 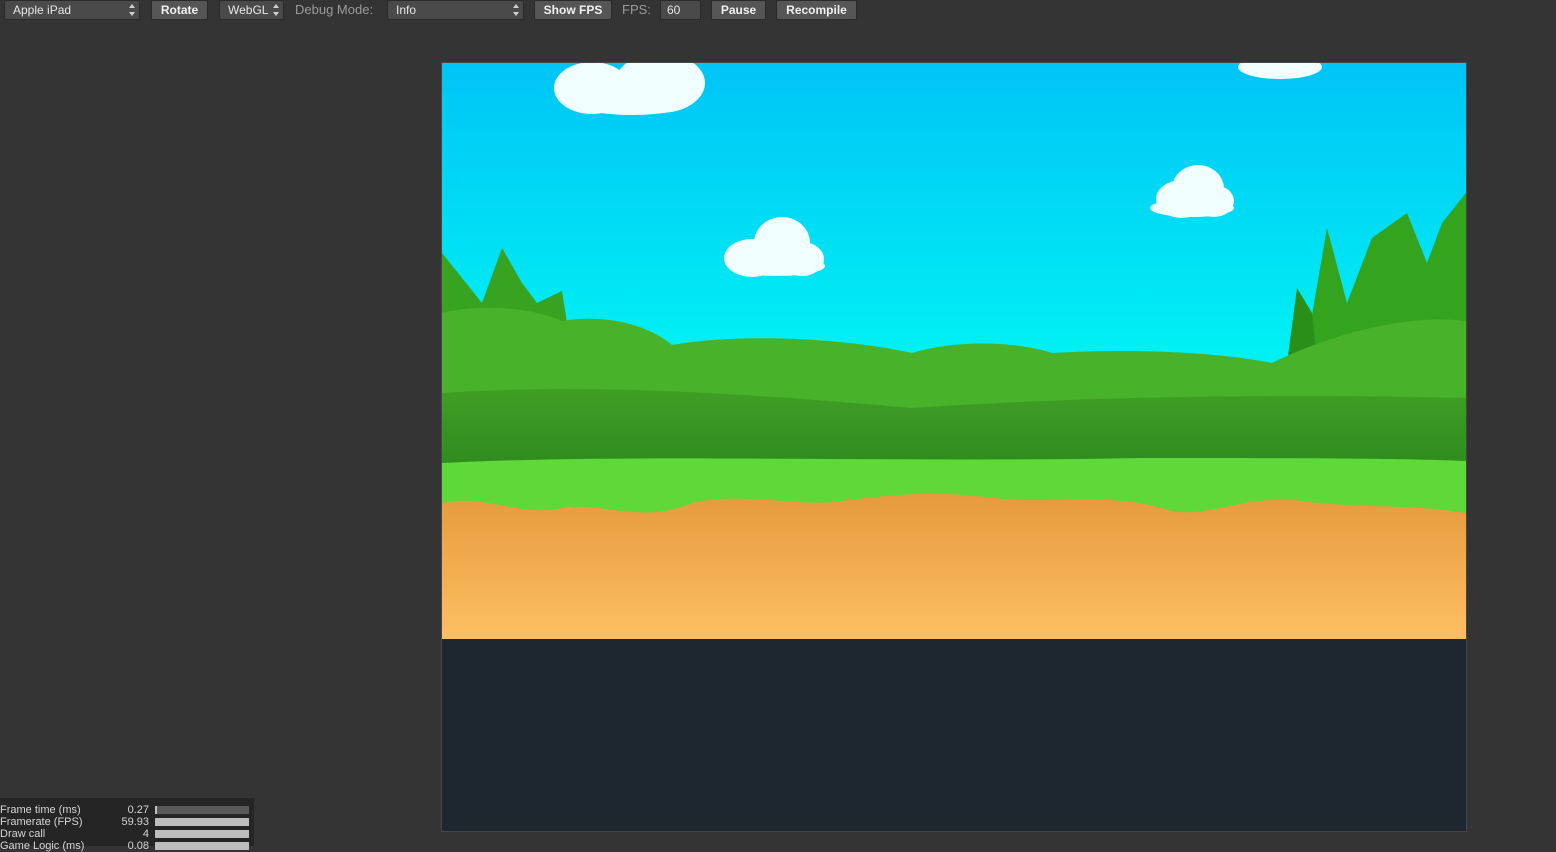 What do you see at coordinates (145, 834) in the screenshot?
I see `stat-value: 4` at bounding box center [145, 834].